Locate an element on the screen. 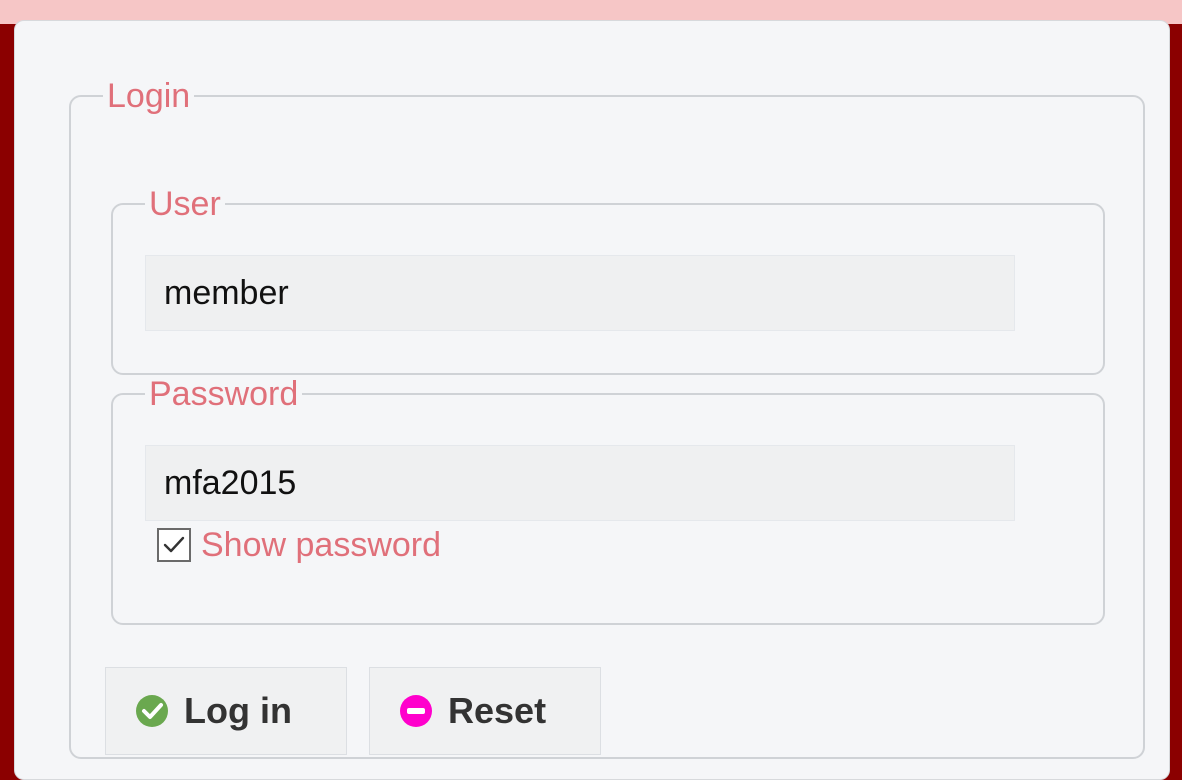 Image resolution: width=1182 pixels, height=780 pixels. show-password-row: Show password is located at coordinates (299, 545).